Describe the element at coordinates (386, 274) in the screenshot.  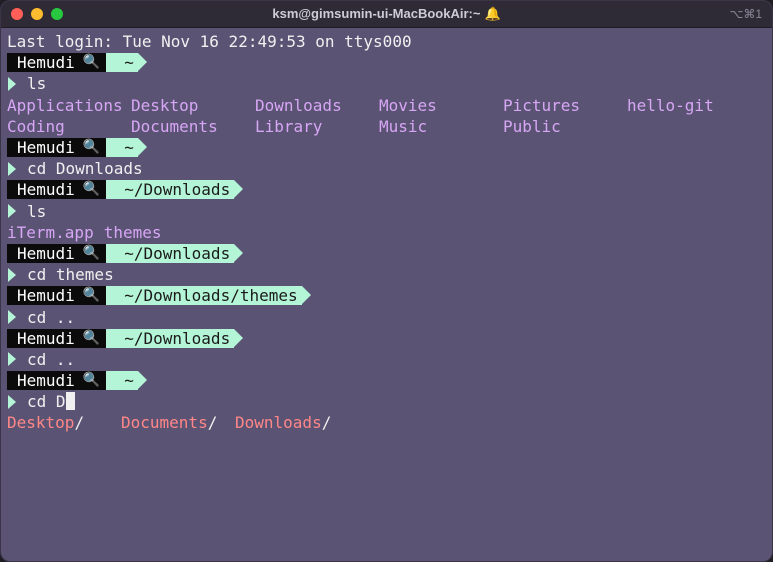
I see `command-line: cd themes` at that location.